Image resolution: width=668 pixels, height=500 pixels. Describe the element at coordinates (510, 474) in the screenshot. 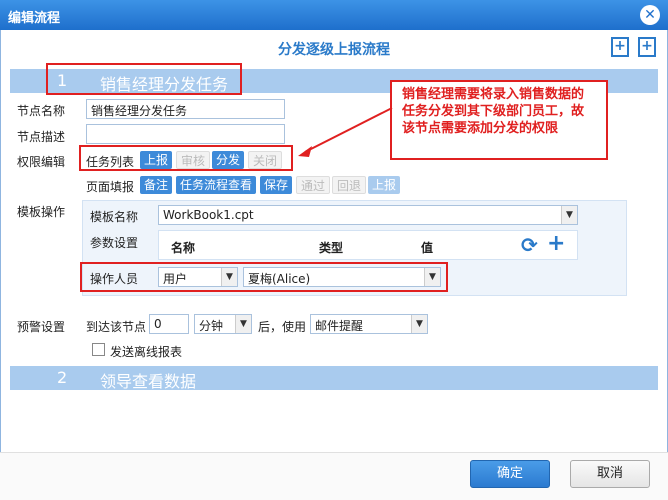

I see `ok-button: 确定` at that location.